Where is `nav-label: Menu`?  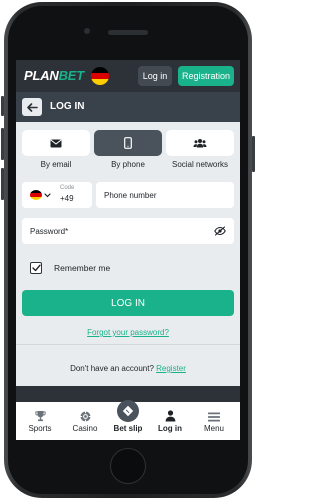 nav-label: Menu is located at coordinates (213, 428).